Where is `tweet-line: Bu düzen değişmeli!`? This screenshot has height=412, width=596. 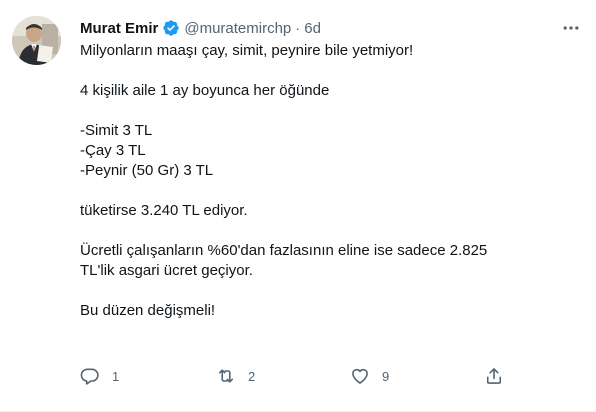
tweet-line: Bu düzen değişmeli! is located at coordinates (148, 310).